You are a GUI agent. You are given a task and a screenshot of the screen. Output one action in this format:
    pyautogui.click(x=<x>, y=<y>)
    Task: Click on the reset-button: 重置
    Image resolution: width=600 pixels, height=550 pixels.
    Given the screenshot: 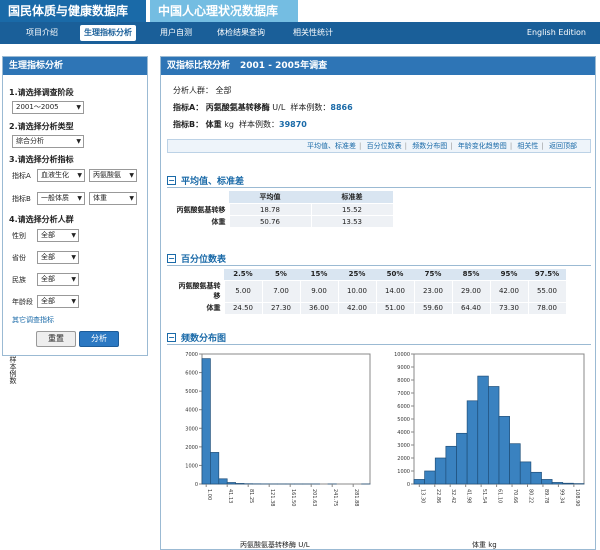 What is the action you would take?
    pyautogui.click(x=56, y=339)
    